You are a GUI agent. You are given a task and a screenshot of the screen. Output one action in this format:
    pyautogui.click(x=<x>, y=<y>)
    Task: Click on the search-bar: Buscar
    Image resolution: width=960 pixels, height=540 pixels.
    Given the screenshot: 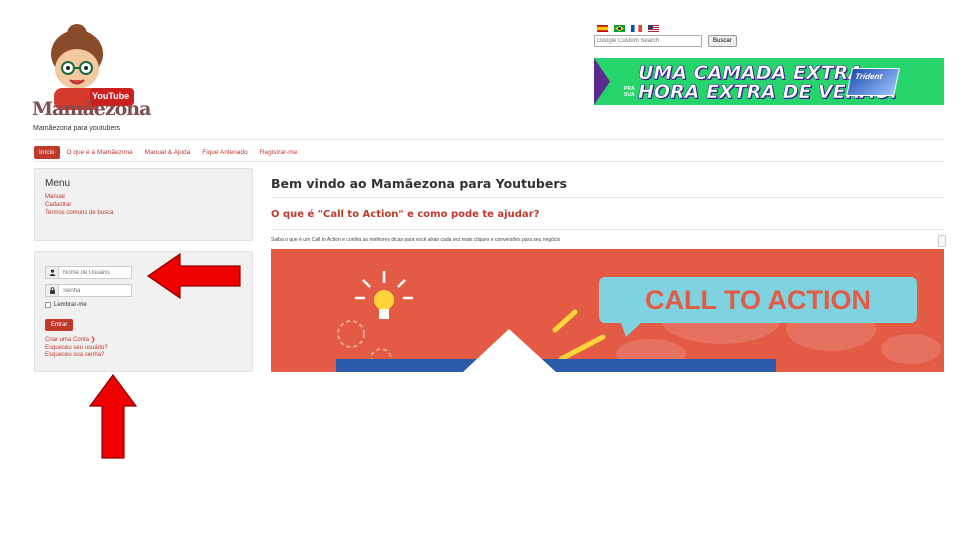 What is the action you would take?
    pyautogui.click(x=665, y=41)
    